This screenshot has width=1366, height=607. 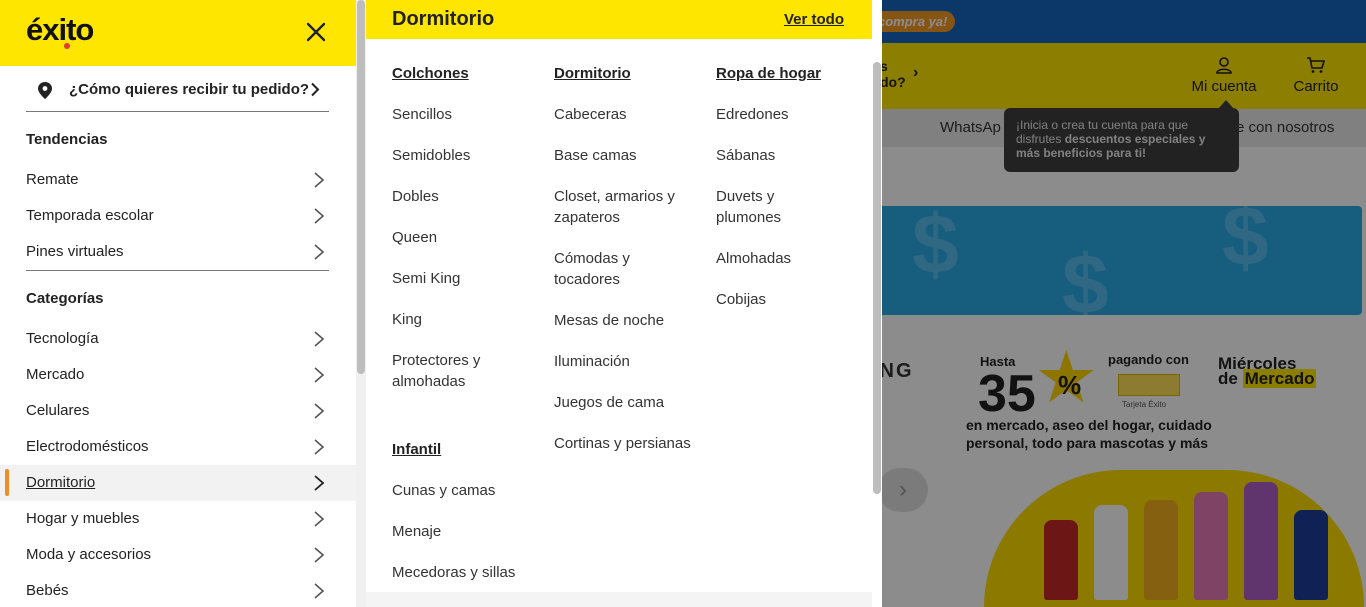 I want to click on menu-item-label: Bebés, so click(x=47, y=590).